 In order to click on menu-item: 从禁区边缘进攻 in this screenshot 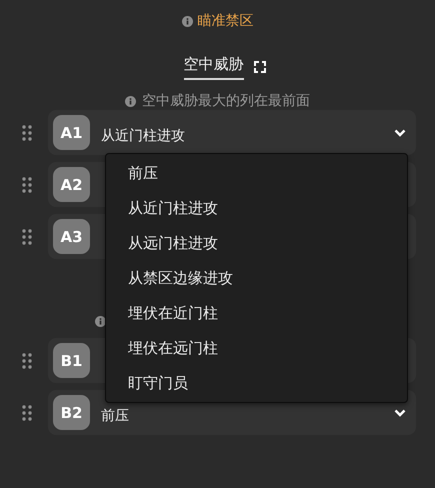, I will do `click(256, 278)`.